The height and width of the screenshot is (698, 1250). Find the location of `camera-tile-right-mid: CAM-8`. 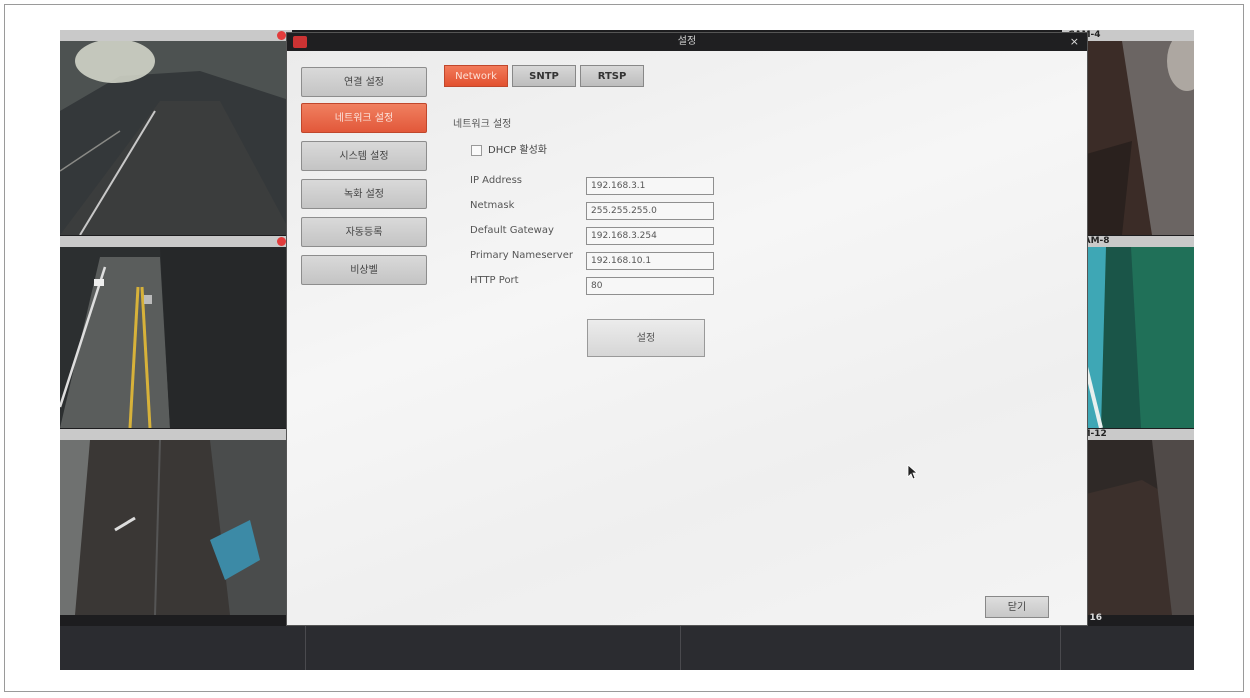

camera-tile-right-mid: CAM-8 is located at coordinates (1132, 332).